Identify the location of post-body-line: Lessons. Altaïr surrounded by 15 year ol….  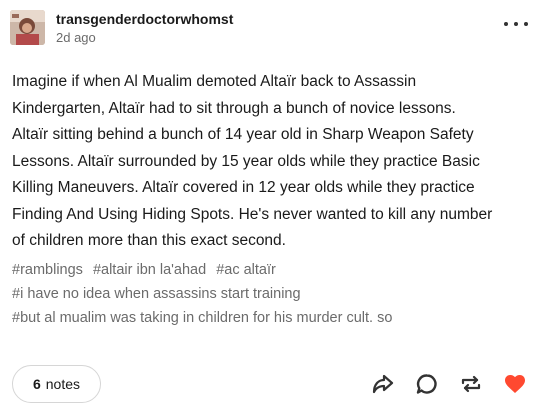
(246, 161).